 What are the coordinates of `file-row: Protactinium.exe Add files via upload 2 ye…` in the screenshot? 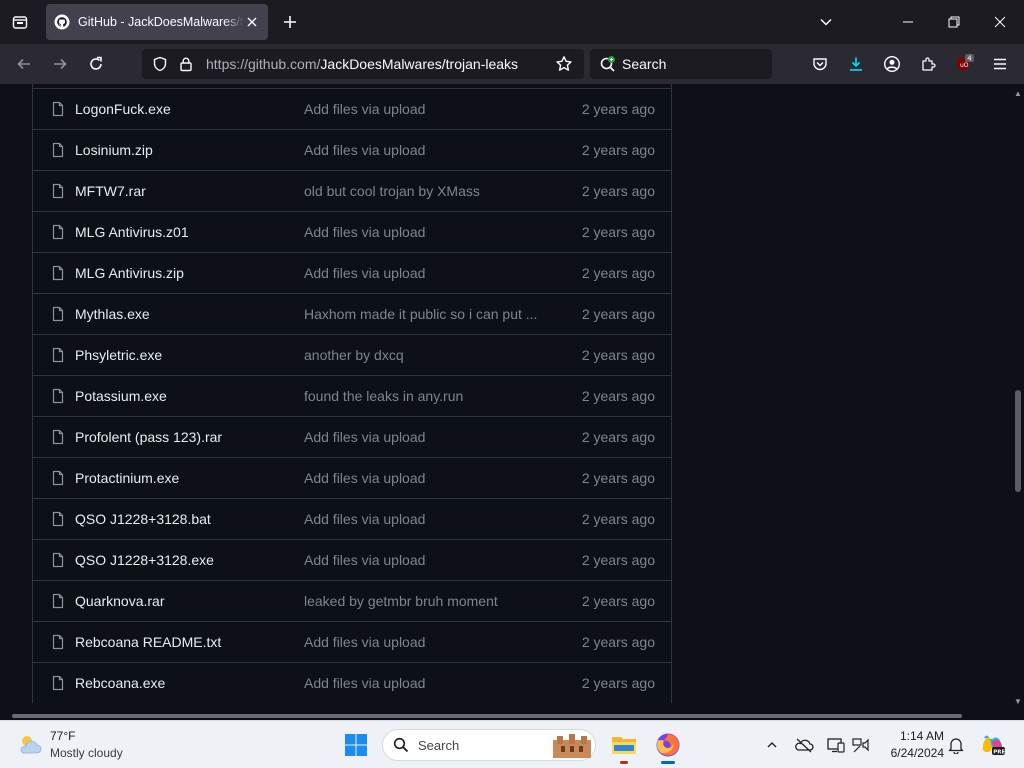 It's located at (352, 477).